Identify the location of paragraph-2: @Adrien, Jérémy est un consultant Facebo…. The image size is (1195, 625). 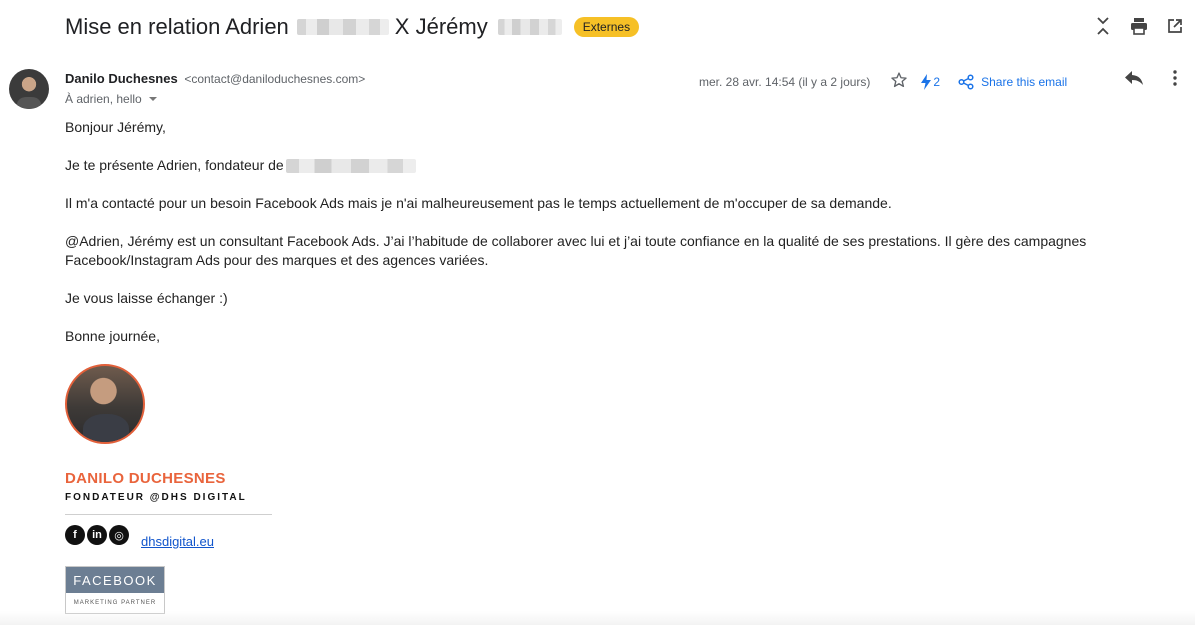
(576, 250).